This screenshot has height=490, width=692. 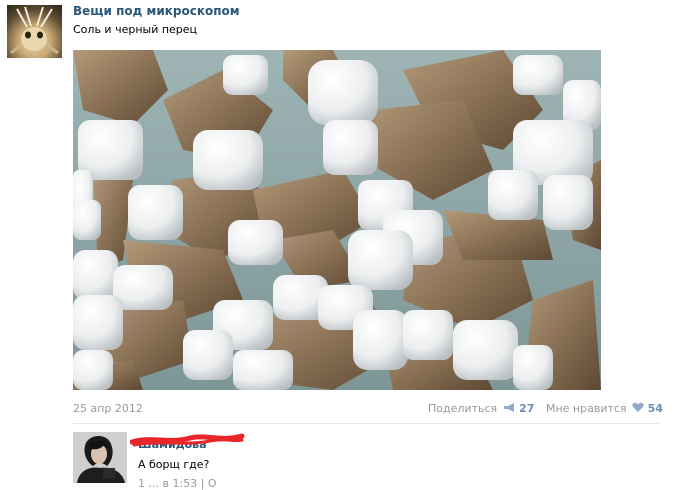 What do you see at coordinates (463, 408) in the screenshot?
I see `share-label: Поделиться` at bounding box center [463, 408].